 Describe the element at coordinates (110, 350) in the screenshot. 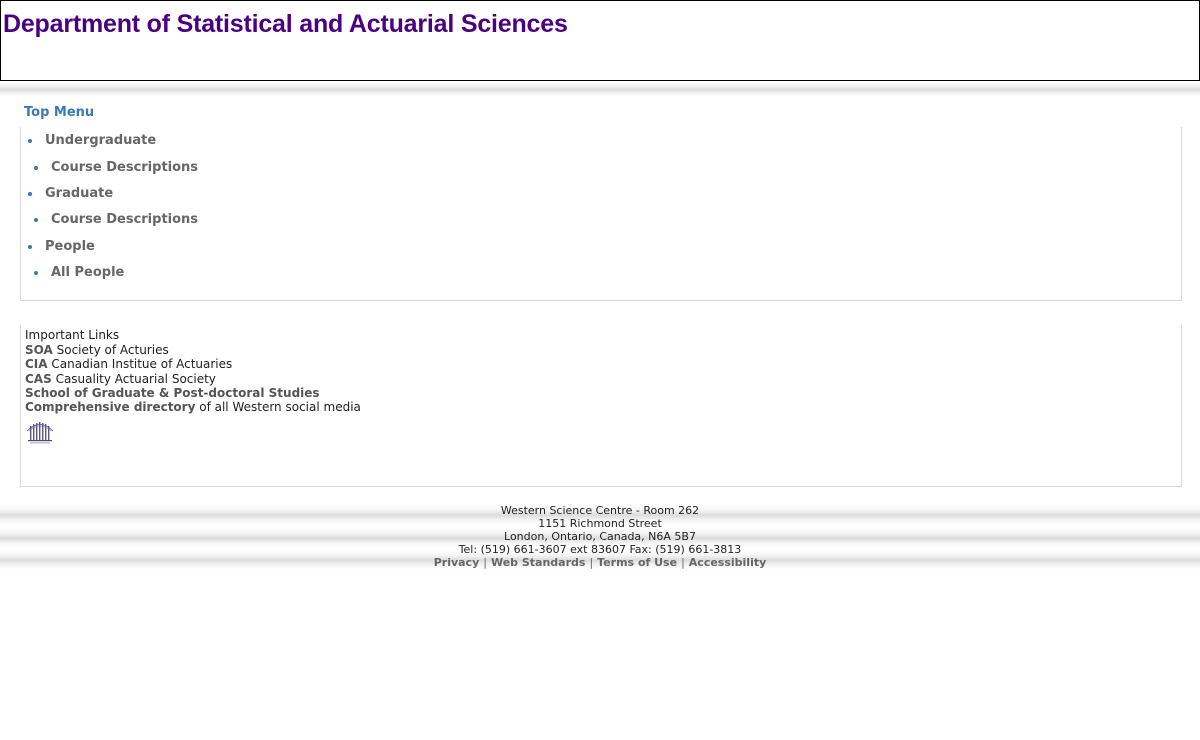

I see `link-soa-description: Society of Acturies` at that location.